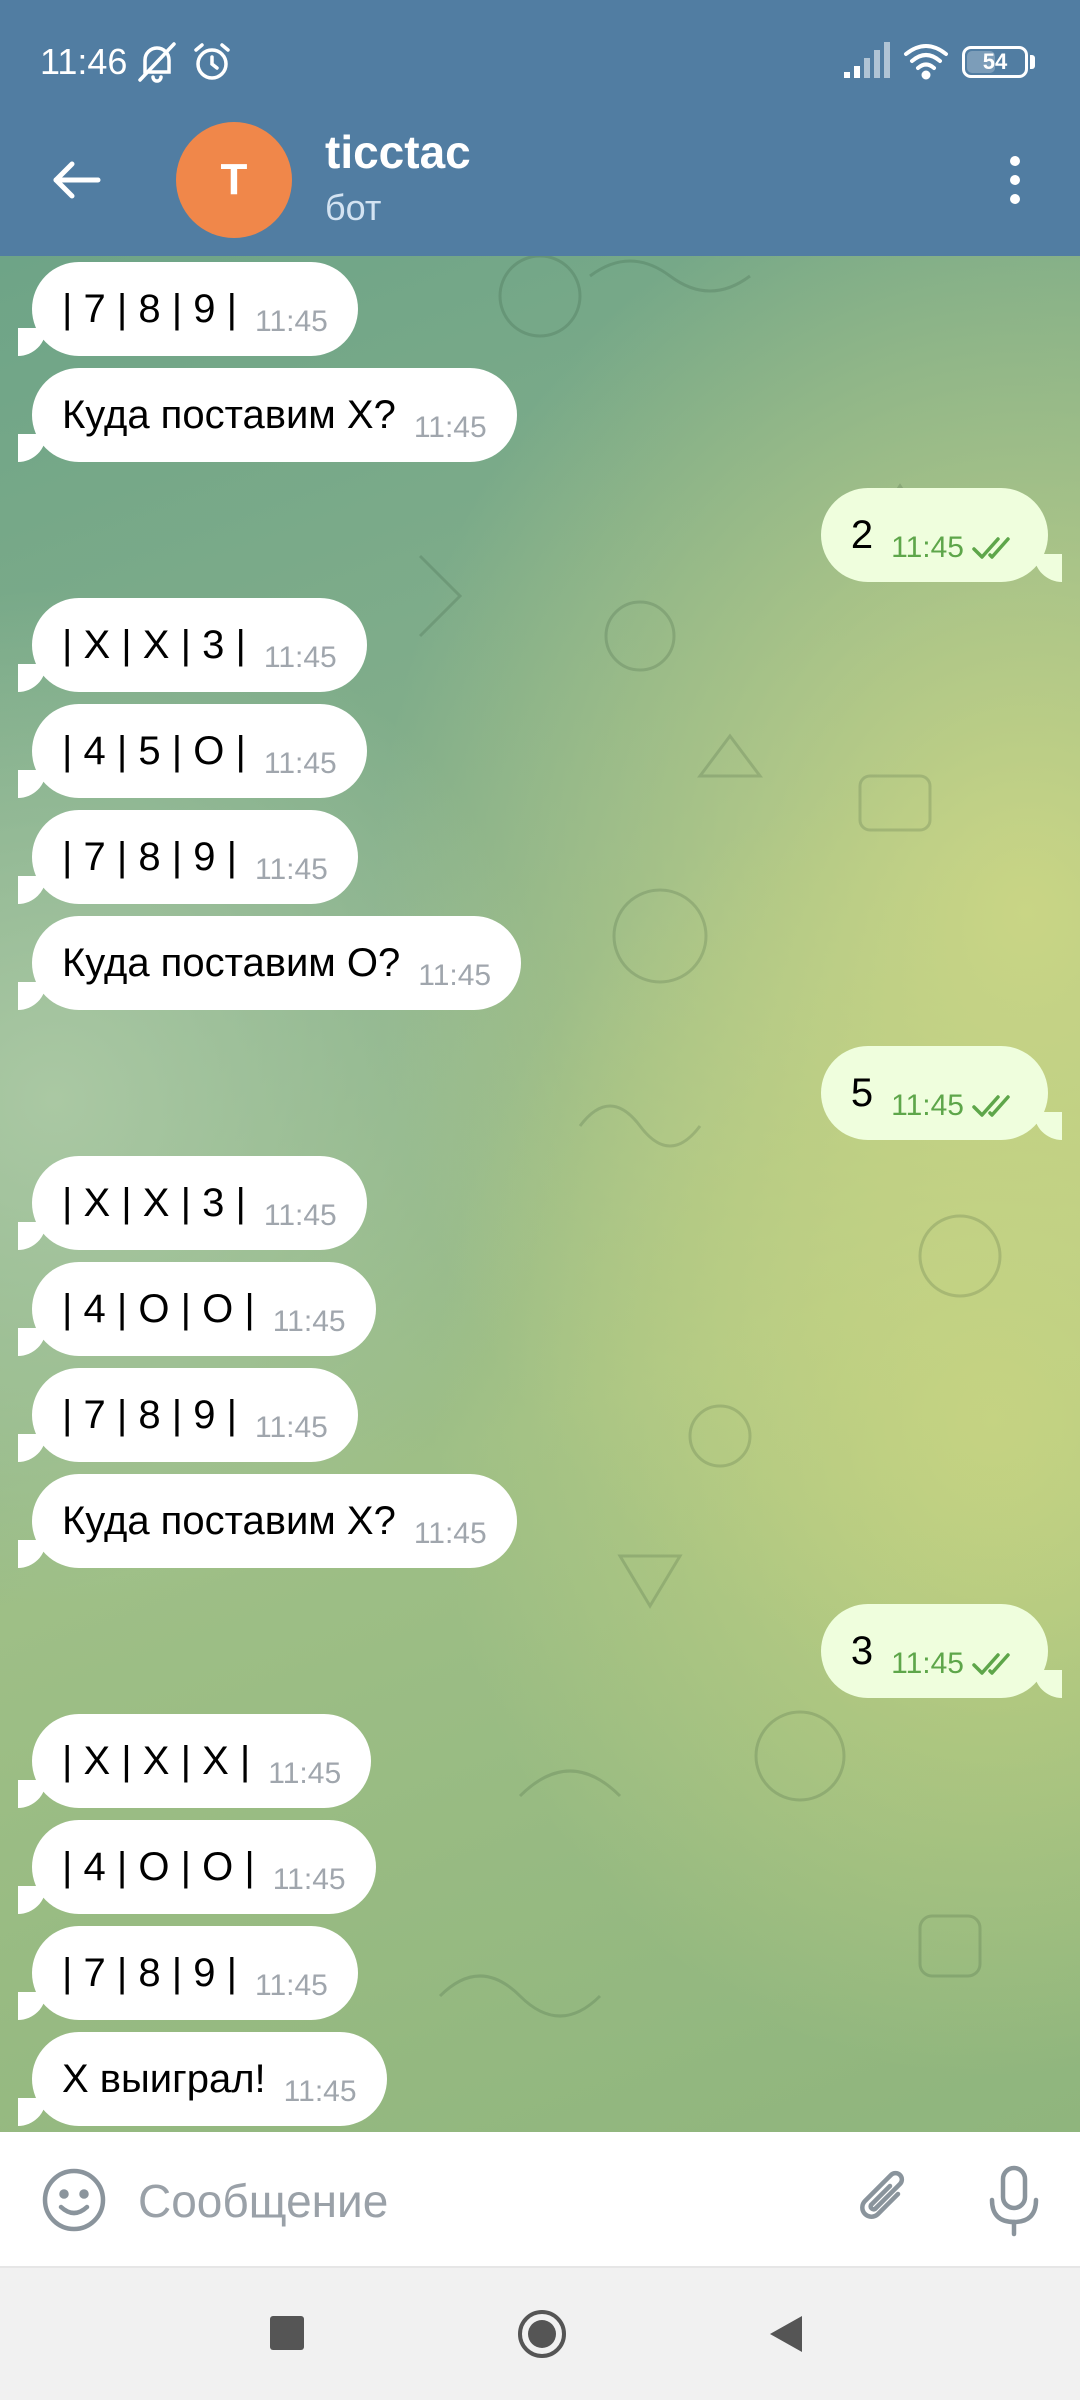 This screenshot has height=2400, width=1080. What do you see at coordinates (862, 534) in the screenshot?
I see `message-text: 2` at bounding box center [862, 534].